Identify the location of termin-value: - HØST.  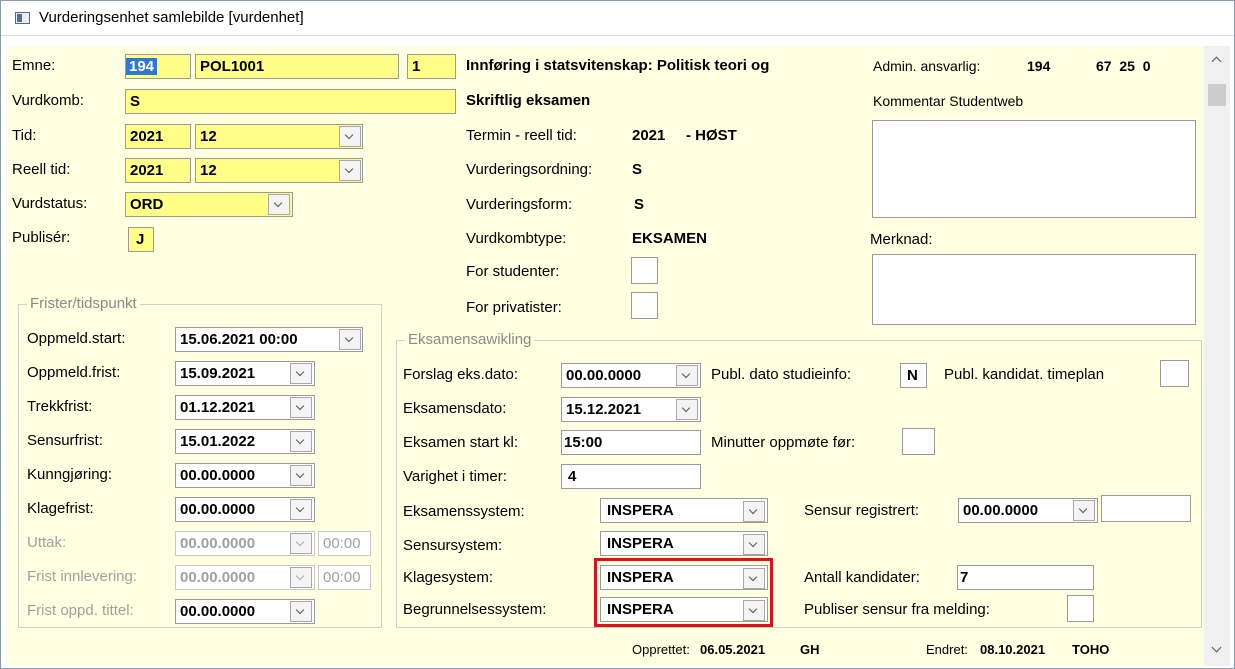
(711, 135).